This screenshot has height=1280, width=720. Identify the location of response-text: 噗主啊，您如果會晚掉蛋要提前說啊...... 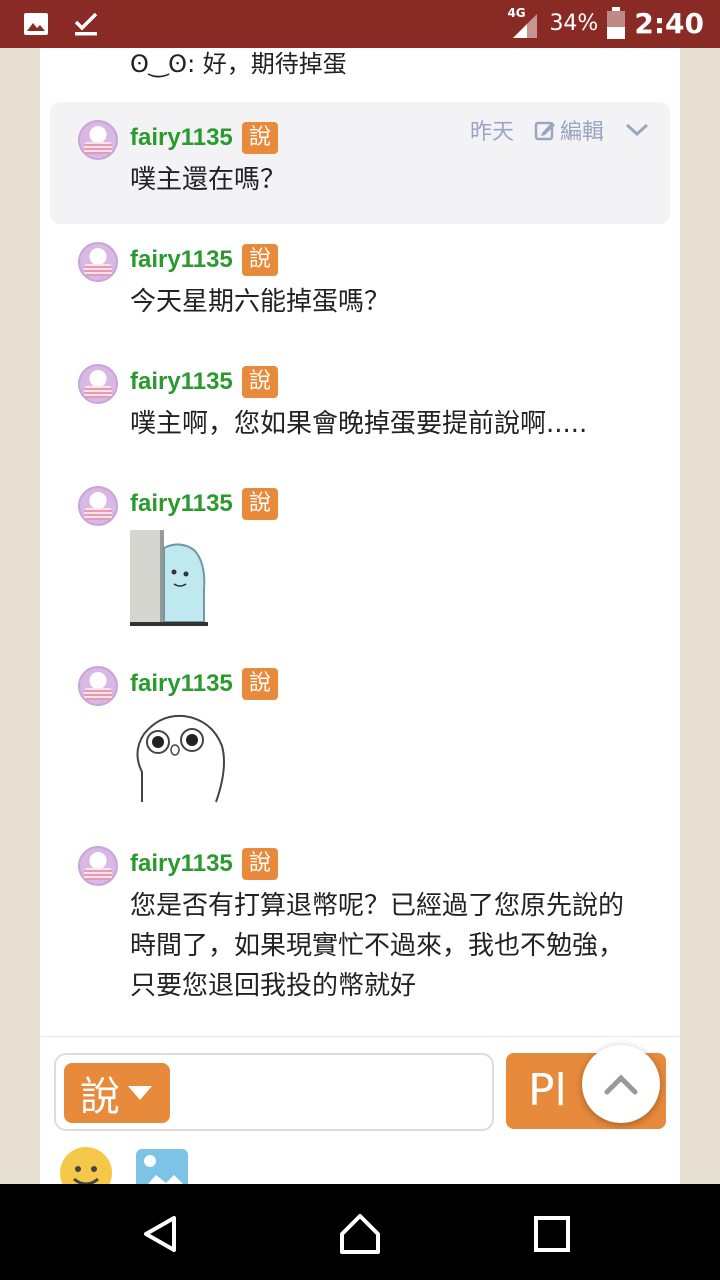
(359, 424).